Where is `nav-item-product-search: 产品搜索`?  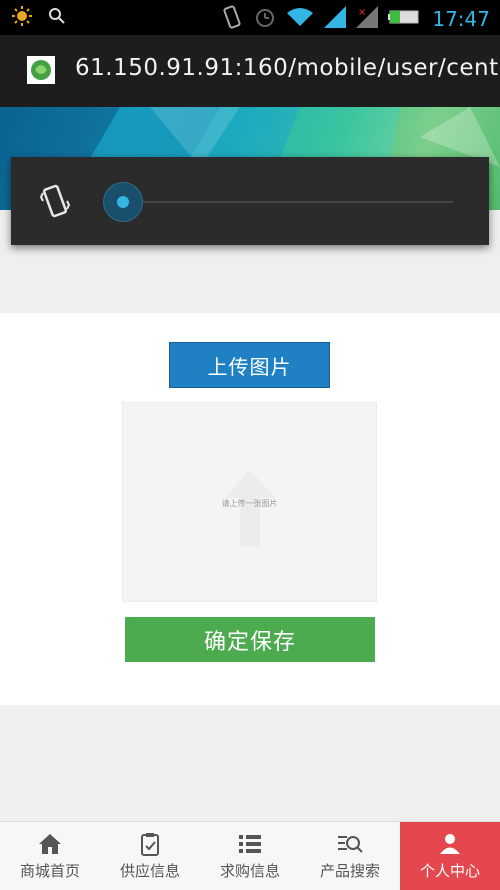
nav-item-product-search: 产品搜索 is located at coordinates (350, 856).